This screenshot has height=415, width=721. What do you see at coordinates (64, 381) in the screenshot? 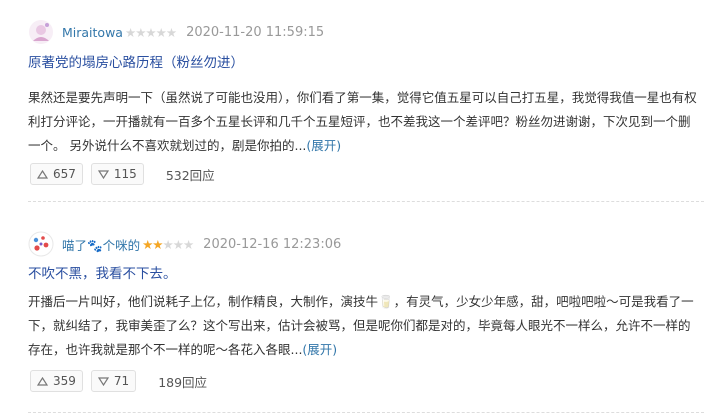
I see `upvote-count: 359` at bounding box center [64, 381].